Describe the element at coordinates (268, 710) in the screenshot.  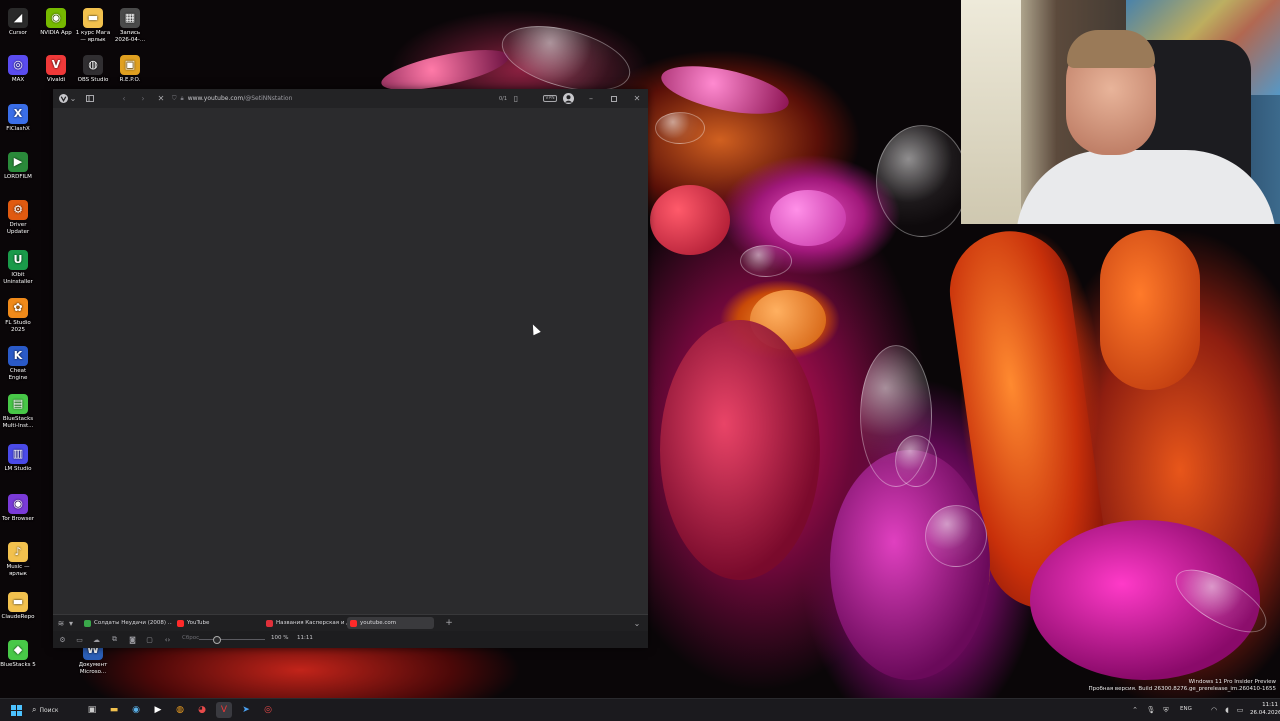
I see `recording-app-icon: ◎` at that location.